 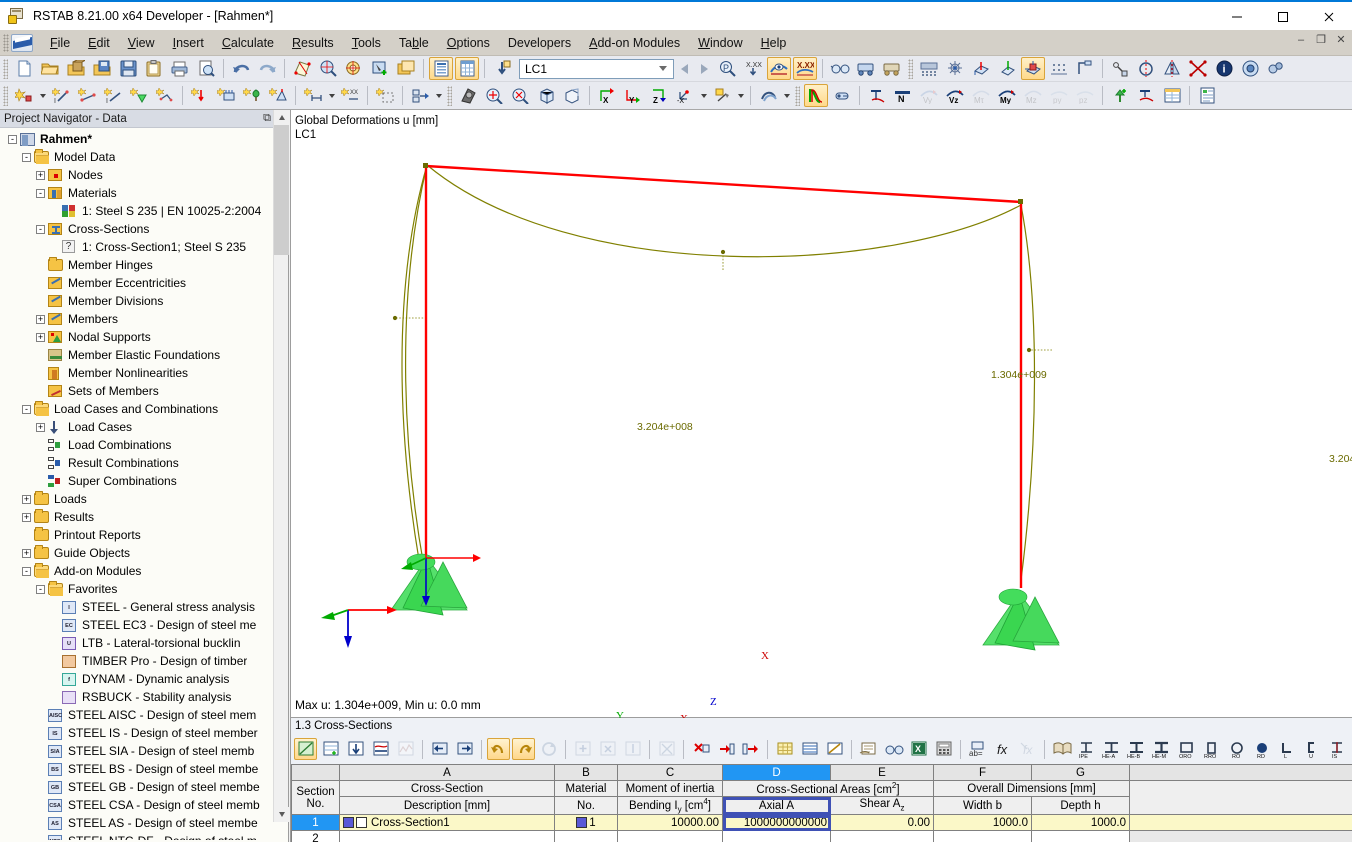 I want to click on zoom-rotate-icon, so click(x=354, y=68).